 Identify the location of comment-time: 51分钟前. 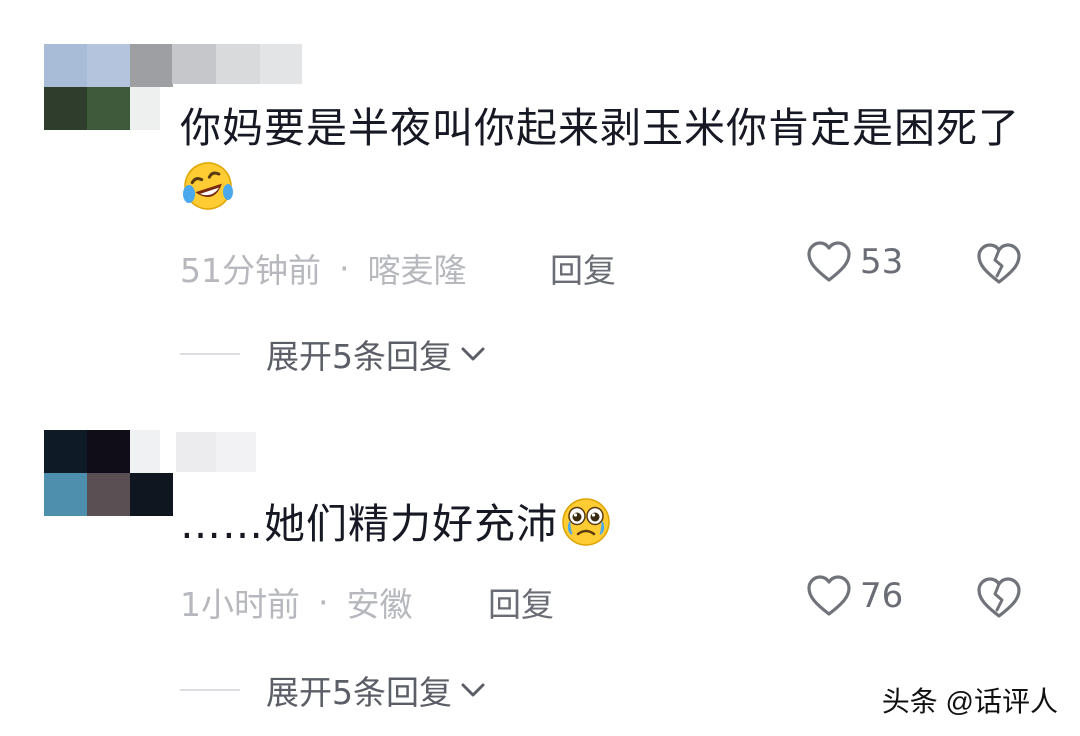
(250, 270).